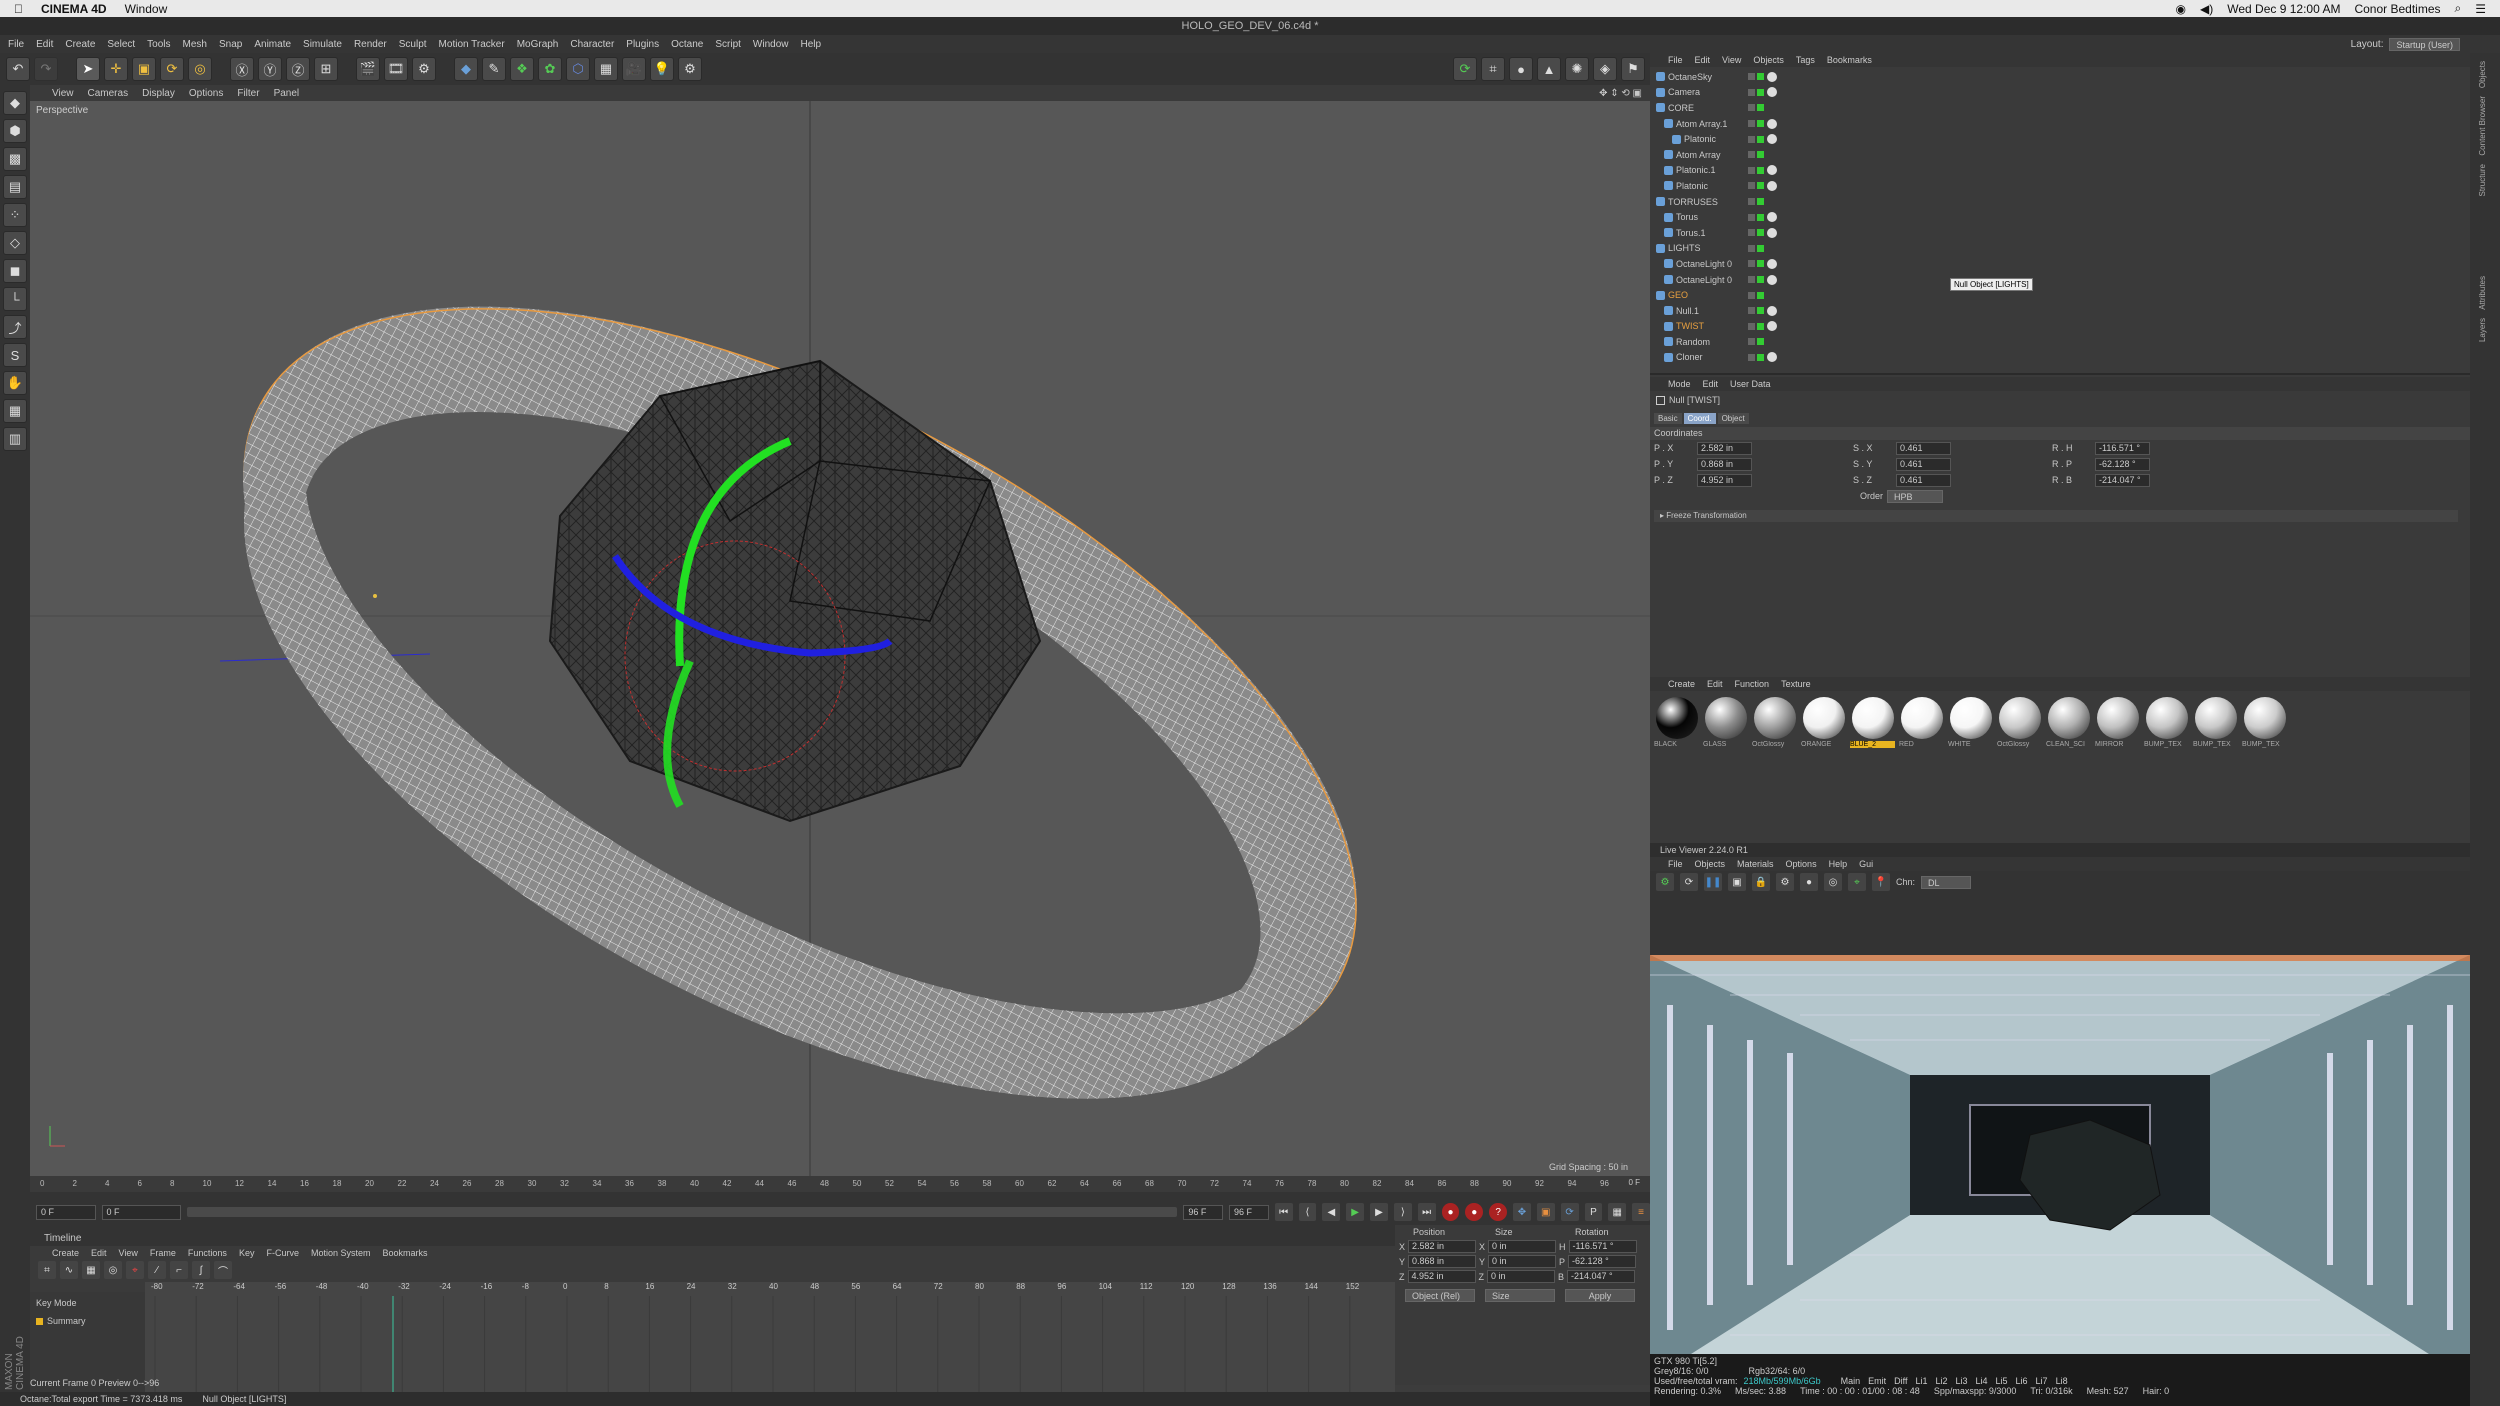 The image size is (2500, 1406). I want to click on object-row: Null.1, so click(2063, 311).